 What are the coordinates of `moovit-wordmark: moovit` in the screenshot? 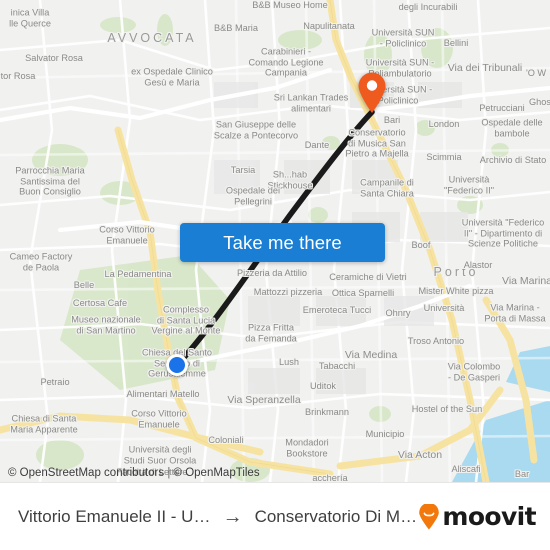 It's located at (489, 516).